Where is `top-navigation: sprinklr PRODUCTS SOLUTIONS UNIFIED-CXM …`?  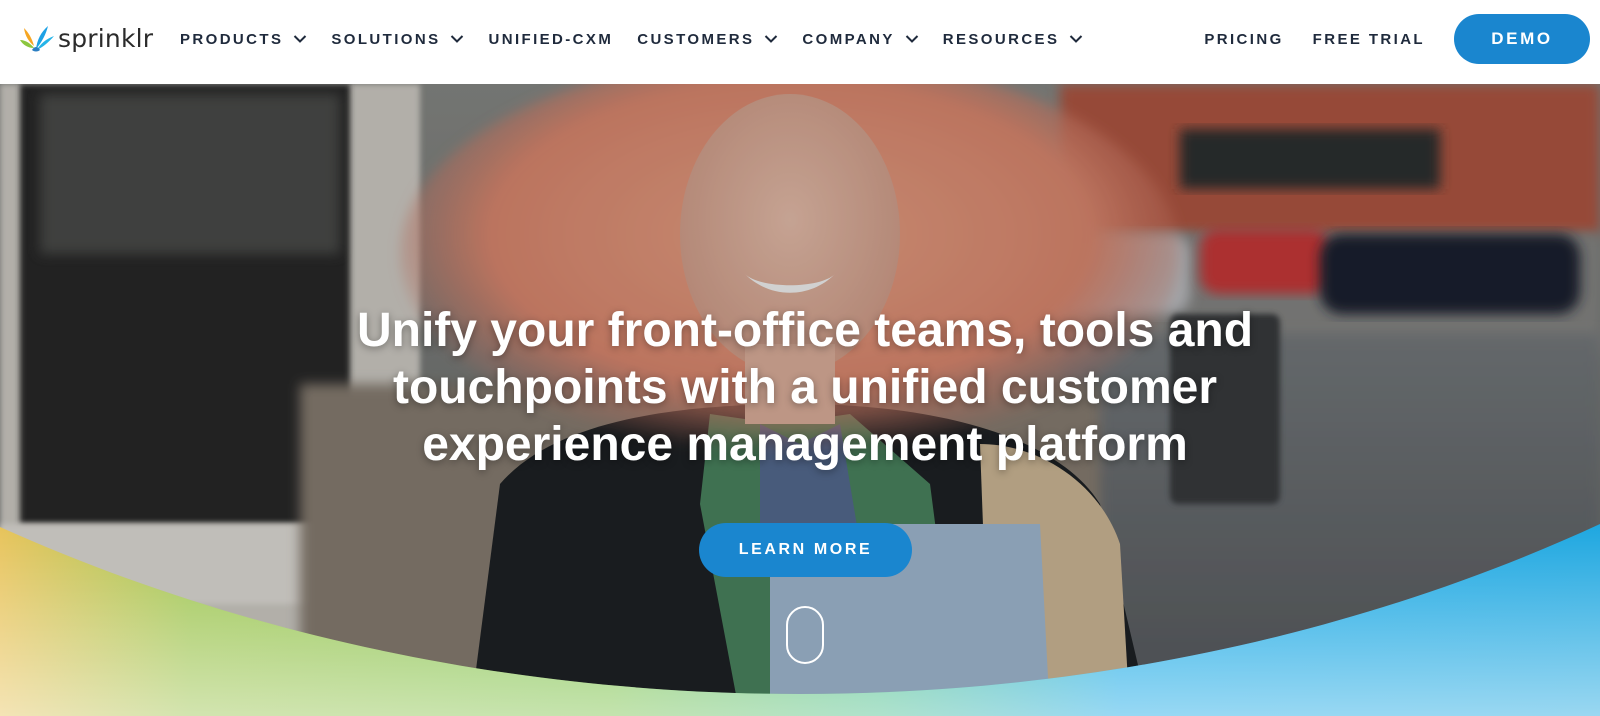 top-navigation: sprinklr PRODUCTS SOLUTIONS UNIFIED-CXM … is located at coordinates (800, 42).